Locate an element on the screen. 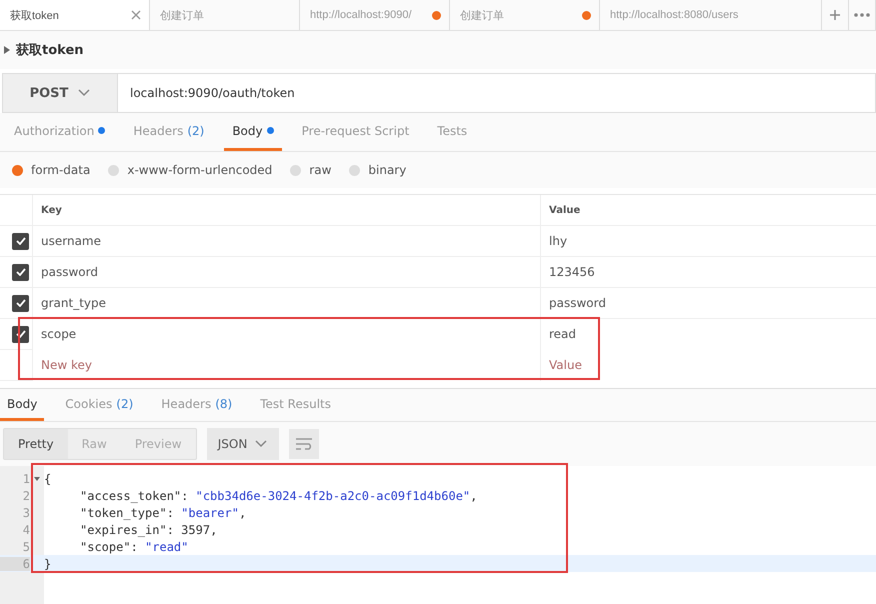  column-header: Value is located at coordinates (708, 210).